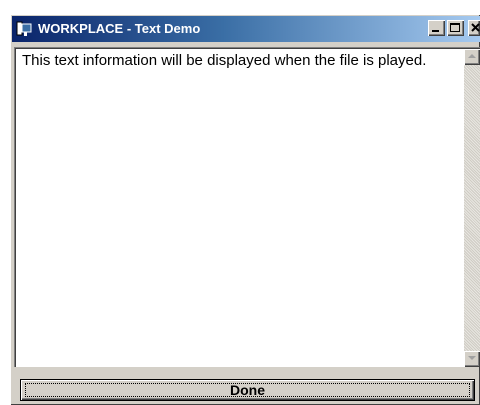 Image resolution: width=480 pixels, height=405 pixels. Describe the element at coordinates (246, 29) in the screenshot. I see `title-bar: WORKPLACE - Text Demo` at that location.